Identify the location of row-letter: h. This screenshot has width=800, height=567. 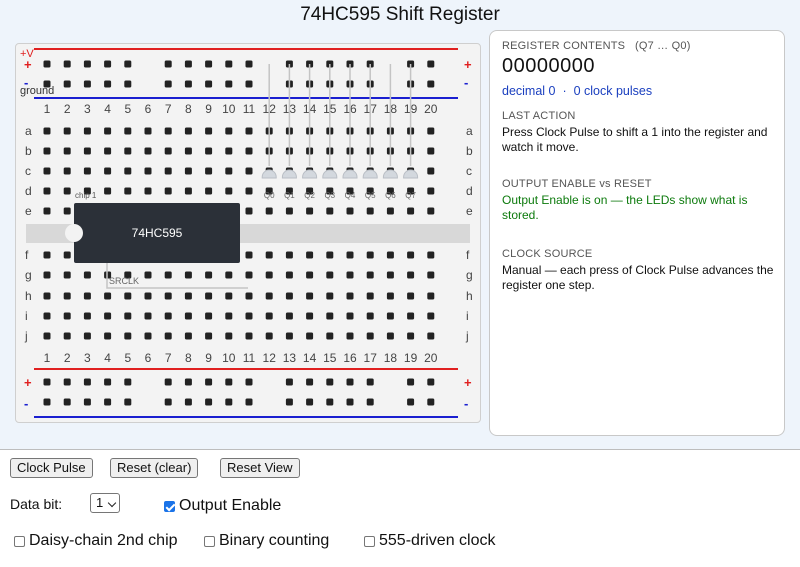
(469, 296).